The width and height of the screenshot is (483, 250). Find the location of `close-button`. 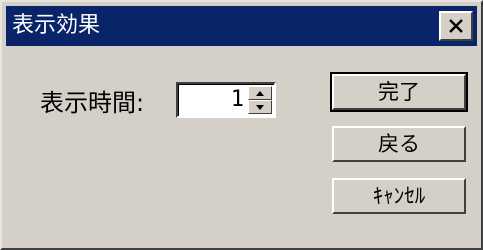

close-button is located at coordinates (456, 26).